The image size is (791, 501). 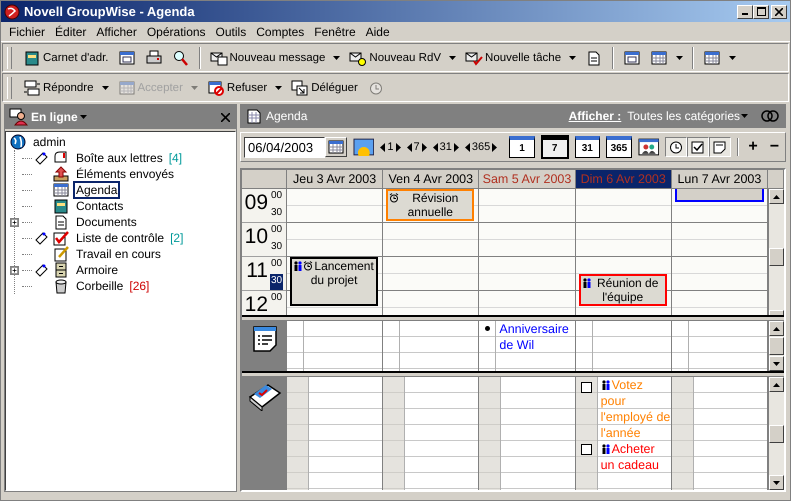 I want to click on folder-item: Agenda, so click(x=96, y=190).